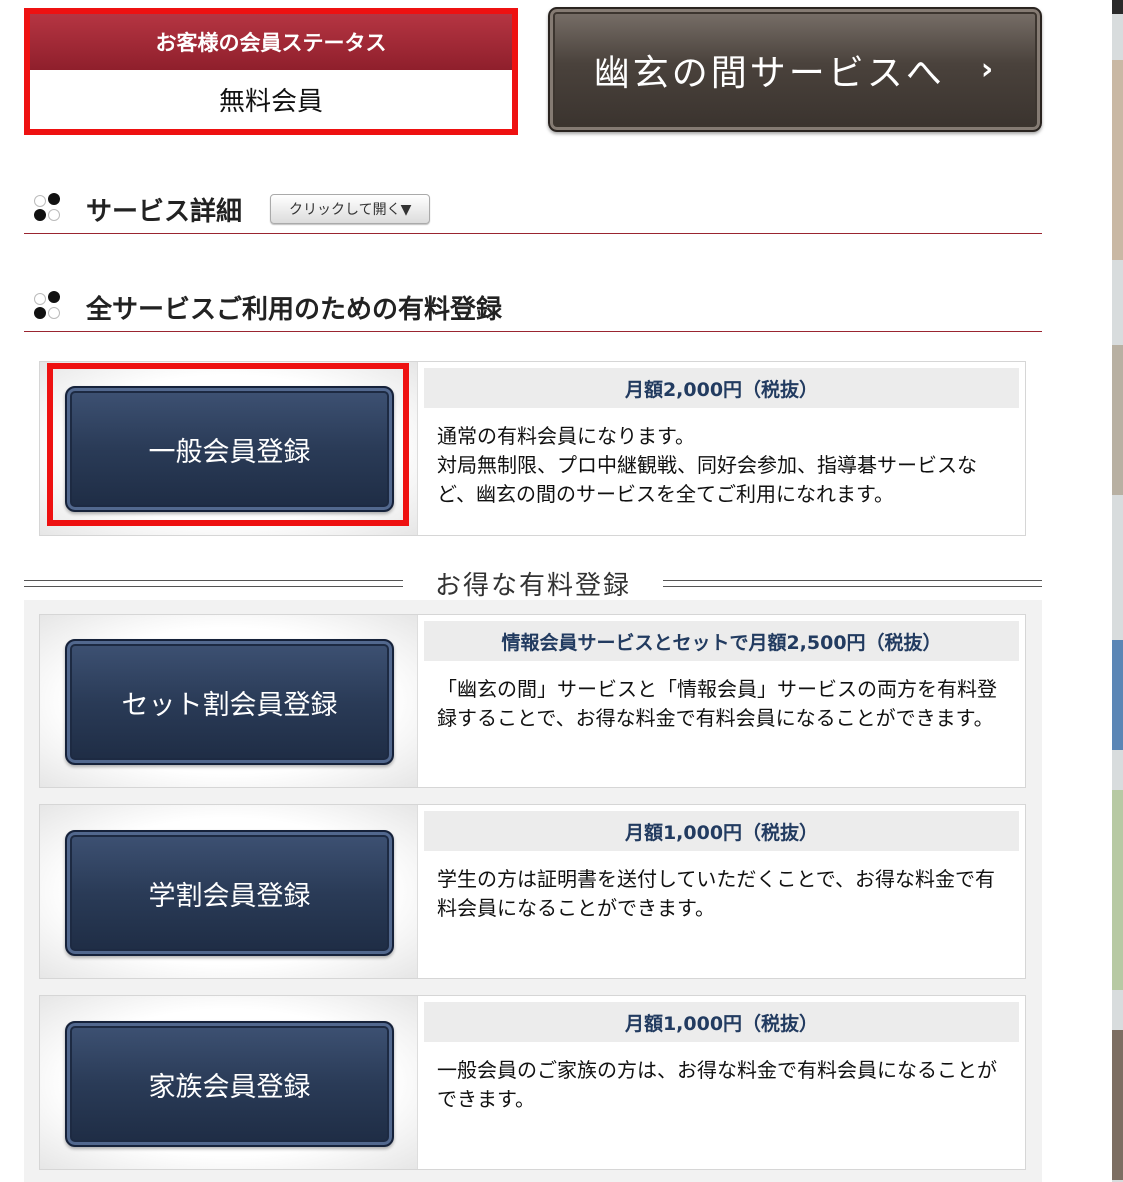 This screenshot has height=1182, width=1123. What do you see at coordinates (271, 71) in the screenshot?
I see `member-status-box: お客様の会員ステータス 無料会員` at bounding box center [271, 71].